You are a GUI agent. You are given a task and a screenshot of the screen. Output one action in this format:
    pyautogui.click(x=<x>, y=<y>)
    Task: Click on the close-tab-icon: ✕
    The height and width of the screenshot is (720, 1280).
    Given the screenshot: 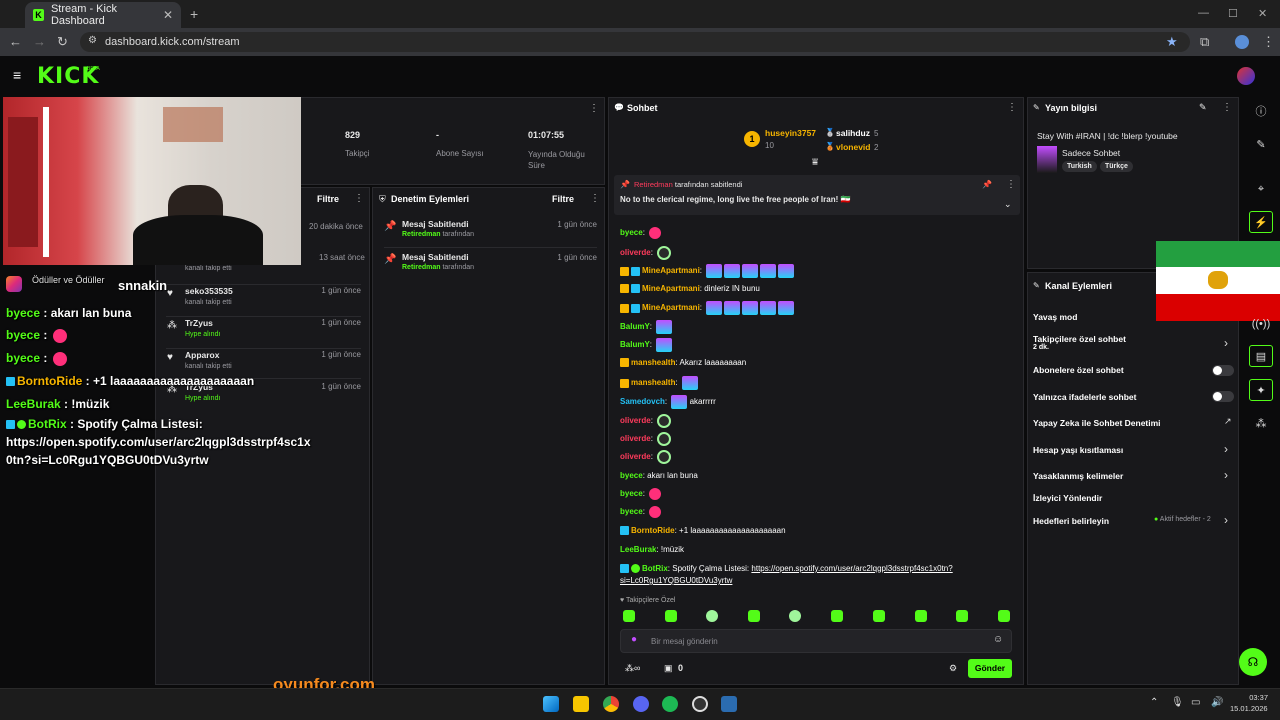 What is the action you would take?
    pyautogui.click(x=168, y=15)
    